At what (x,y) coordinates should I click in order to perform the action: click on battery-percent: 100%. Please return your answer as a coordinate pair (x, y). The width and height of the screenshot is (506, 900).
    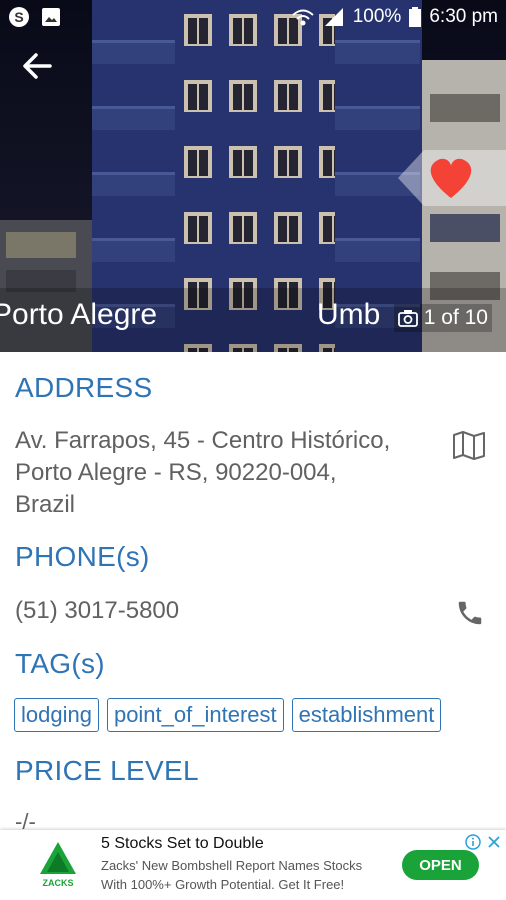
    Looking at the image, I should click on (377, 16).